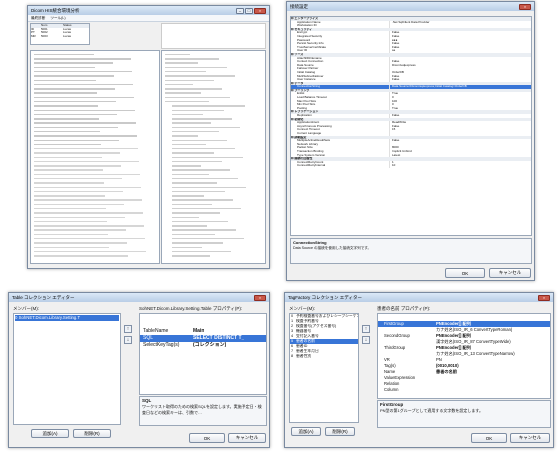 This screenshot has width=560, height=452. What do you see at coordinates (306, 18) in the screenshot?
I see `group-name: エンタープライズ` at bounding box center [306, 18].